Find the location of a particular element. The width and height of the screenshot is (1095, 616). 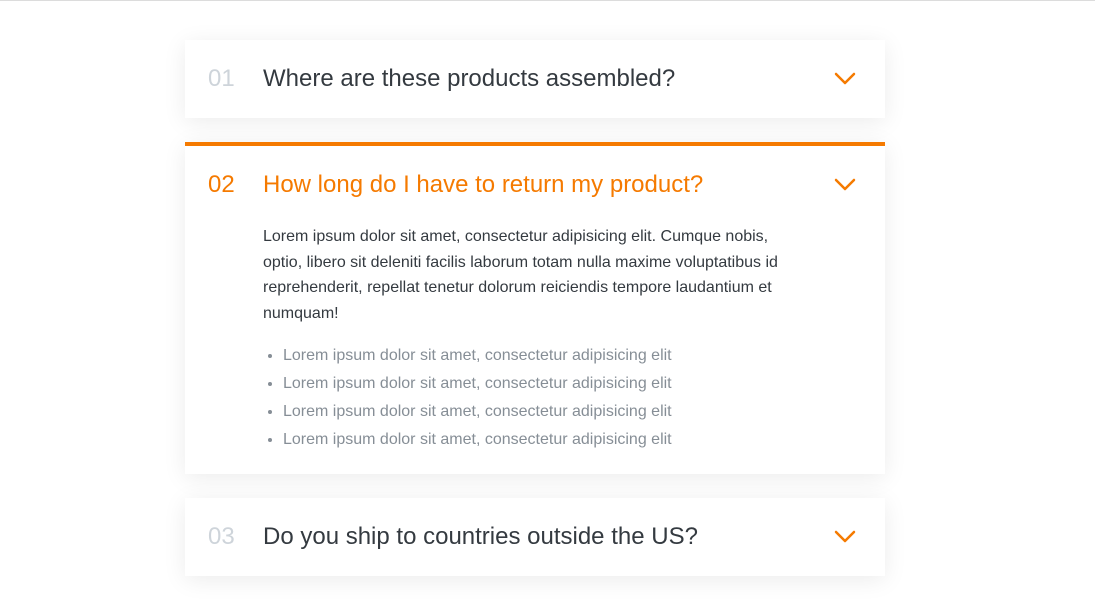

faq-item-1: 01 Where are these products assembled? is located at coordinates (535, 79).